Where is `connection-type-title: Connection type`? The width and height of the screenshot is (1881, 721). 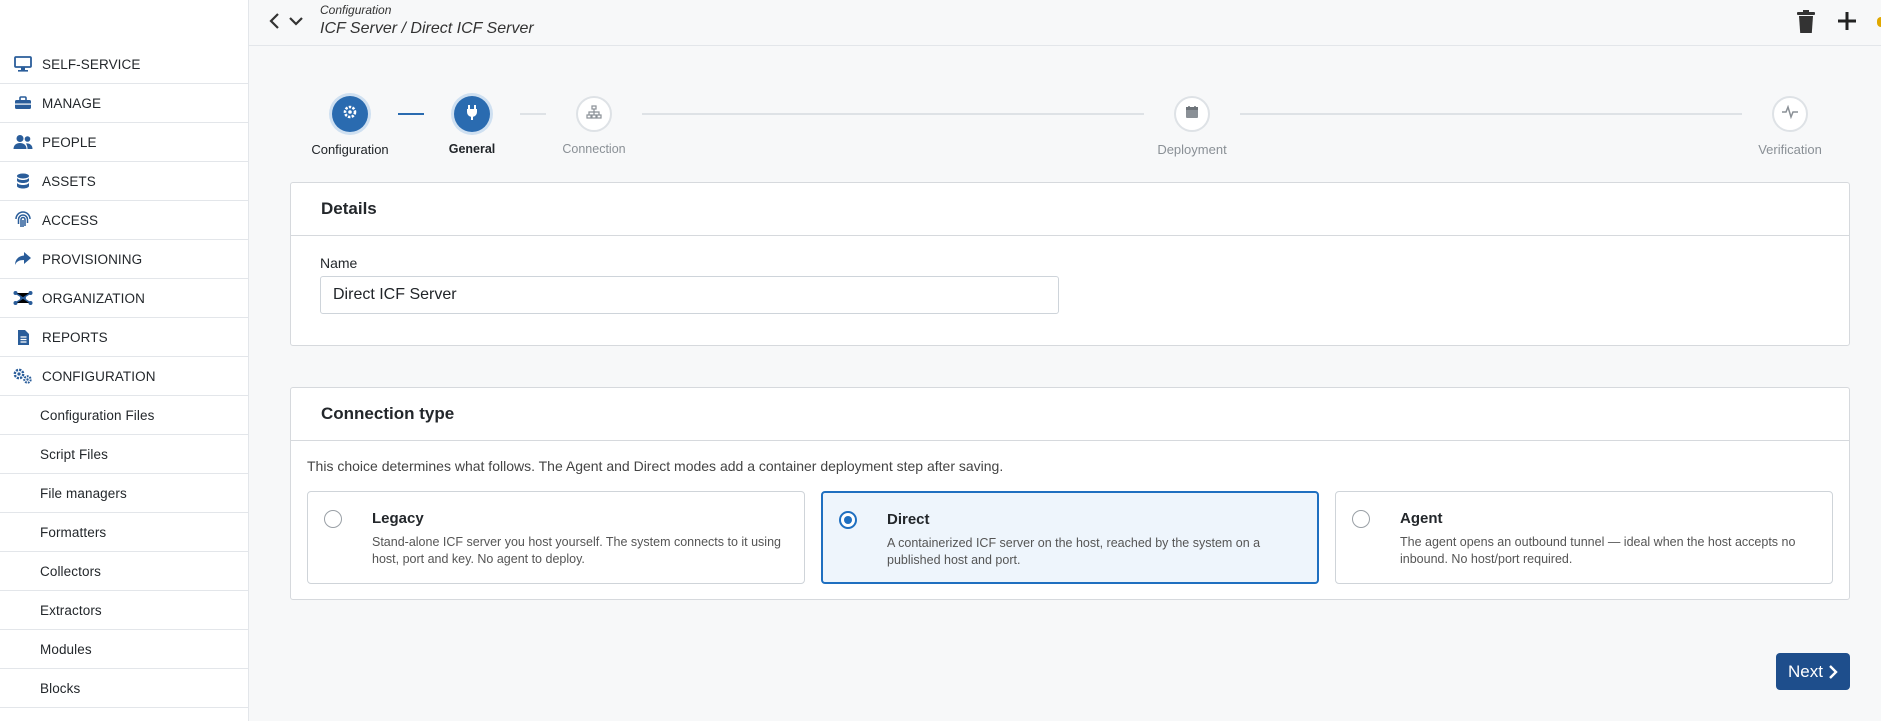 connection-type-title: Connection type is located at coordinates (1070, 414).